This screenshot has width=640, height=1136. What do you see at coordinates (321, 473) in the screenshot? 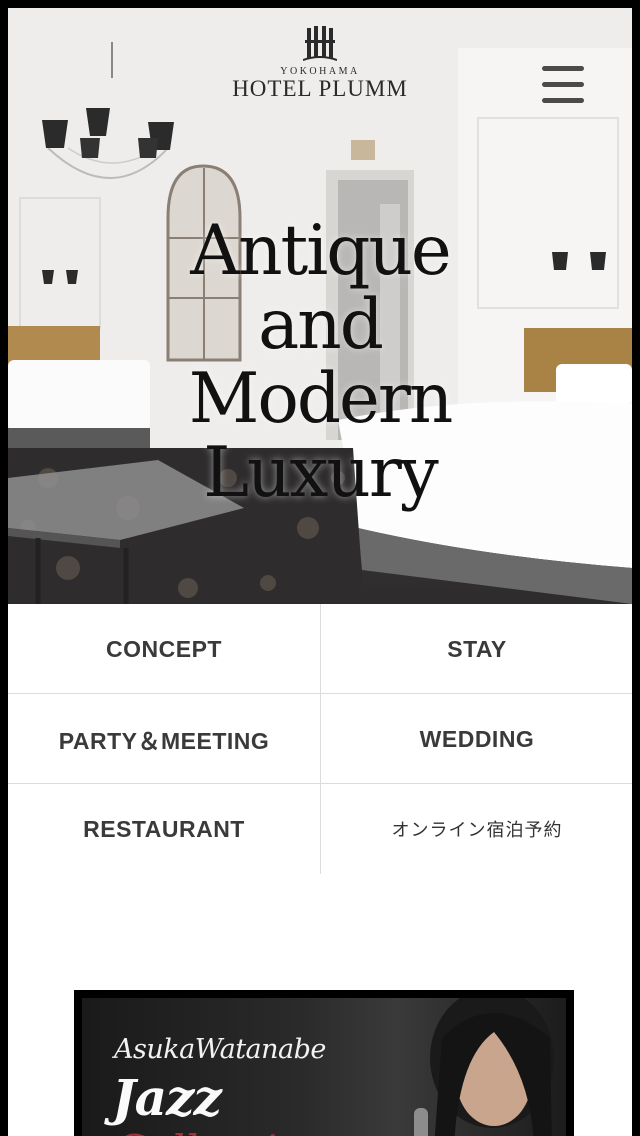
I see `hero-headline-line: Luxury` at bounding box center [321, 473].